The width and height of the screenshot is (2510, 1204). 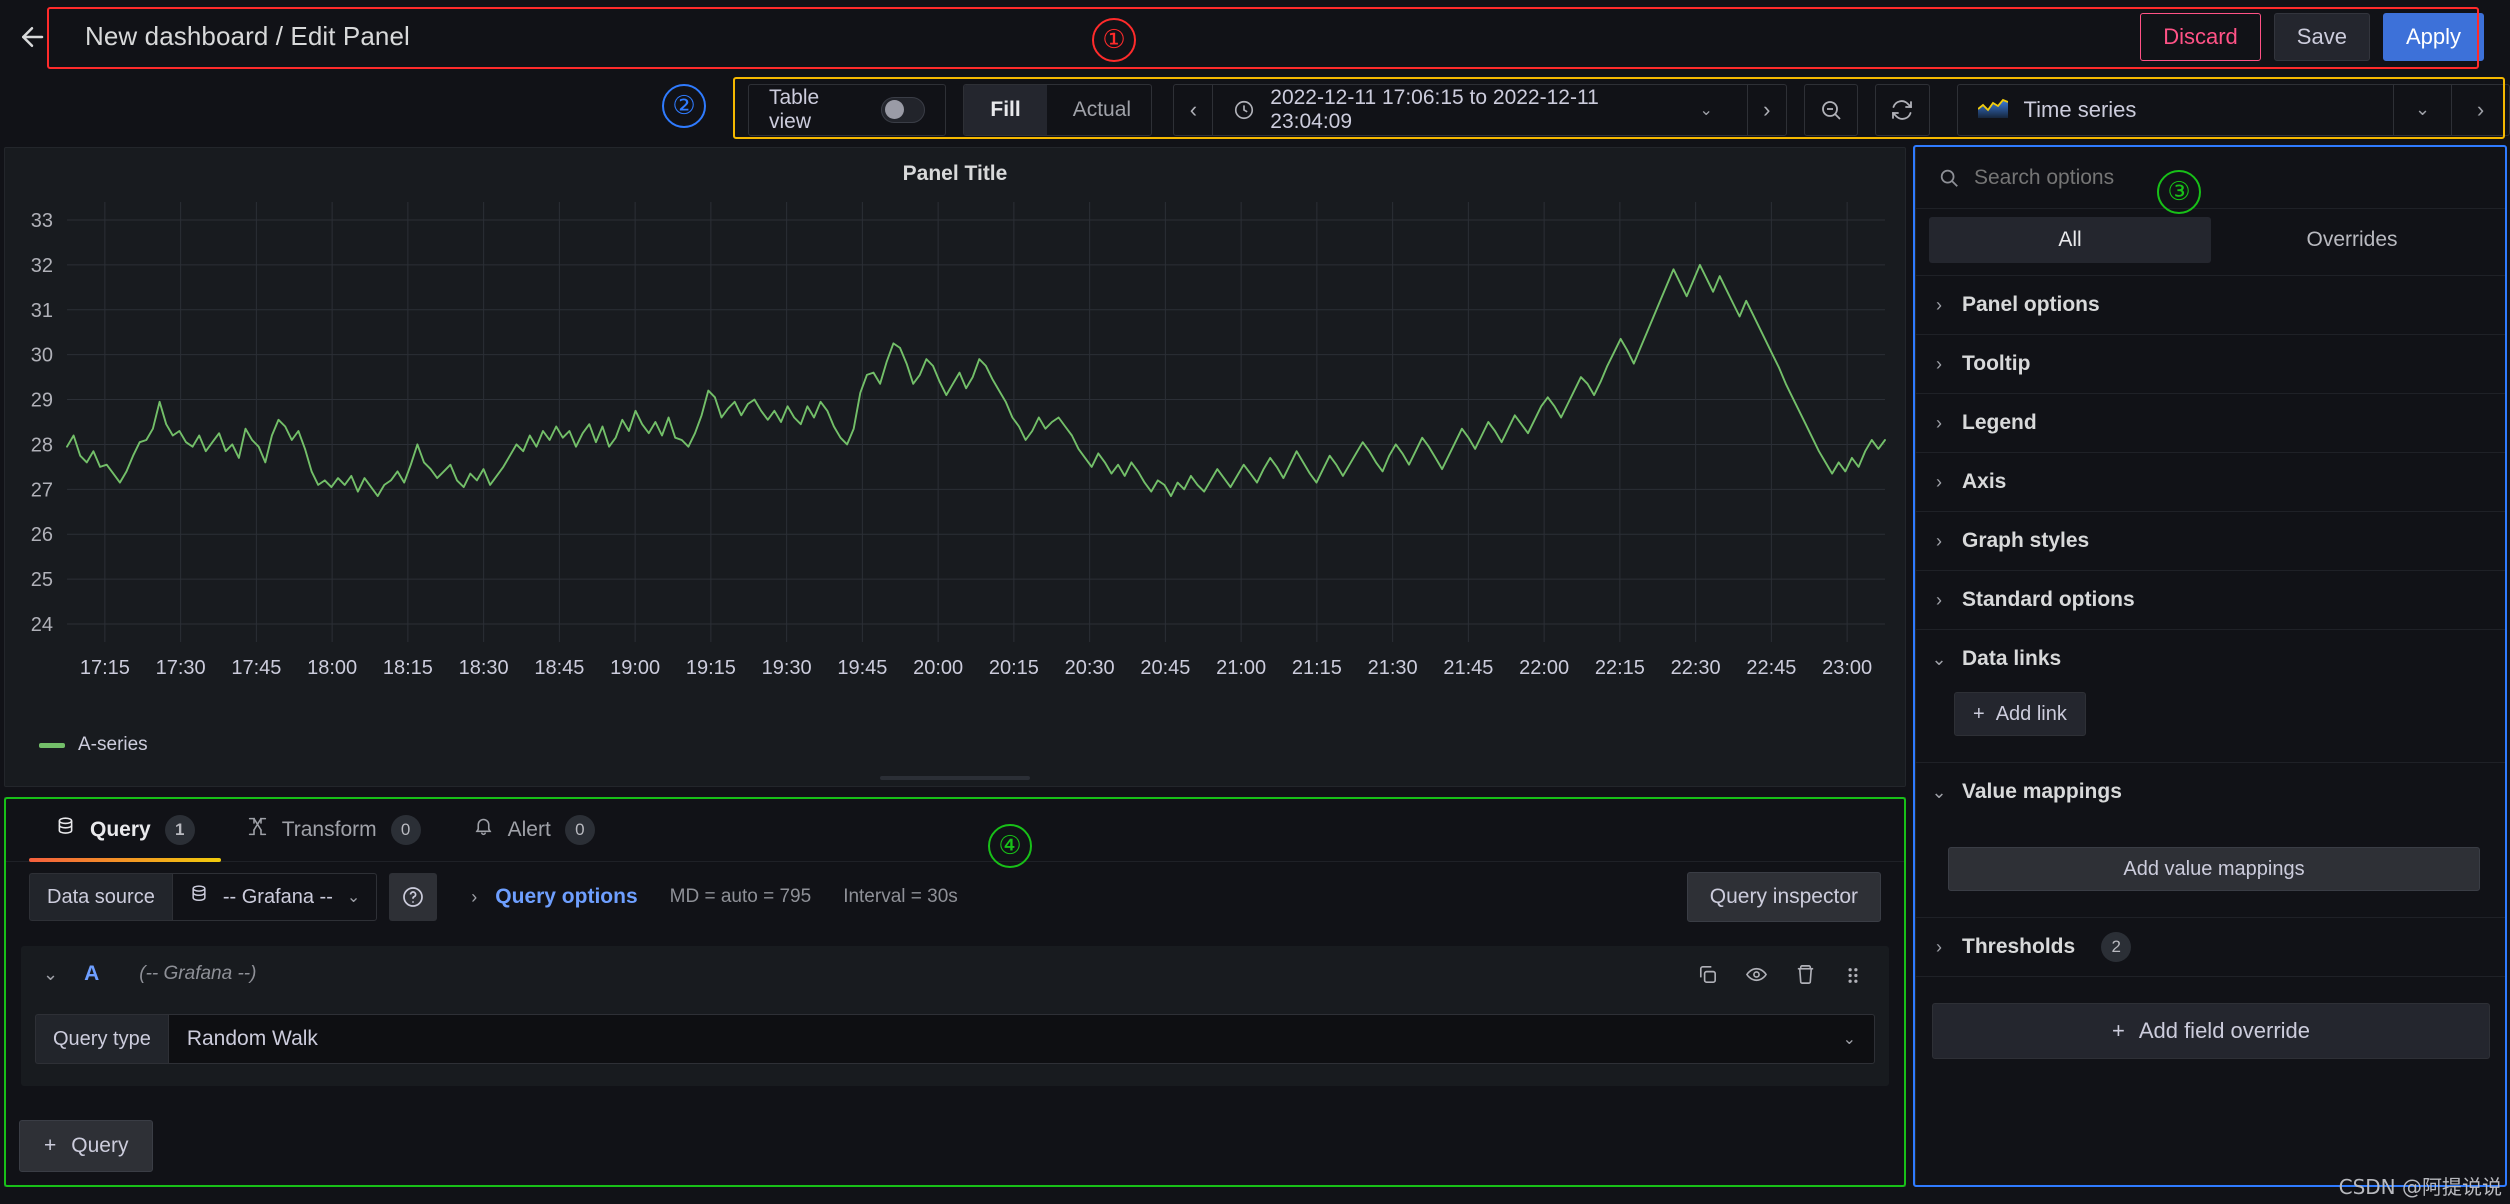 I want to click on svg-text: 18:15, so click(x=408, y=668).